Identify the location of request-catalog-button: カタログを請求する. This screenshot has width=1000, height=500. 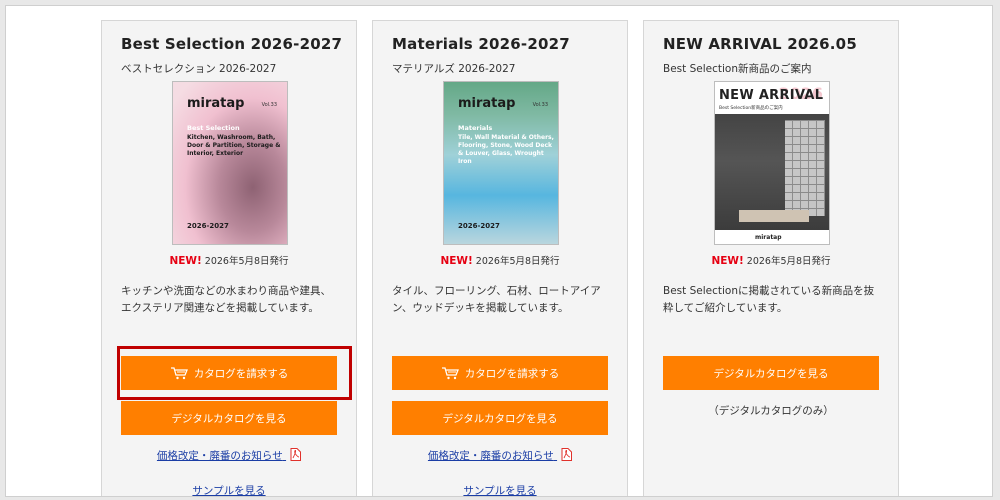
(500, 373).